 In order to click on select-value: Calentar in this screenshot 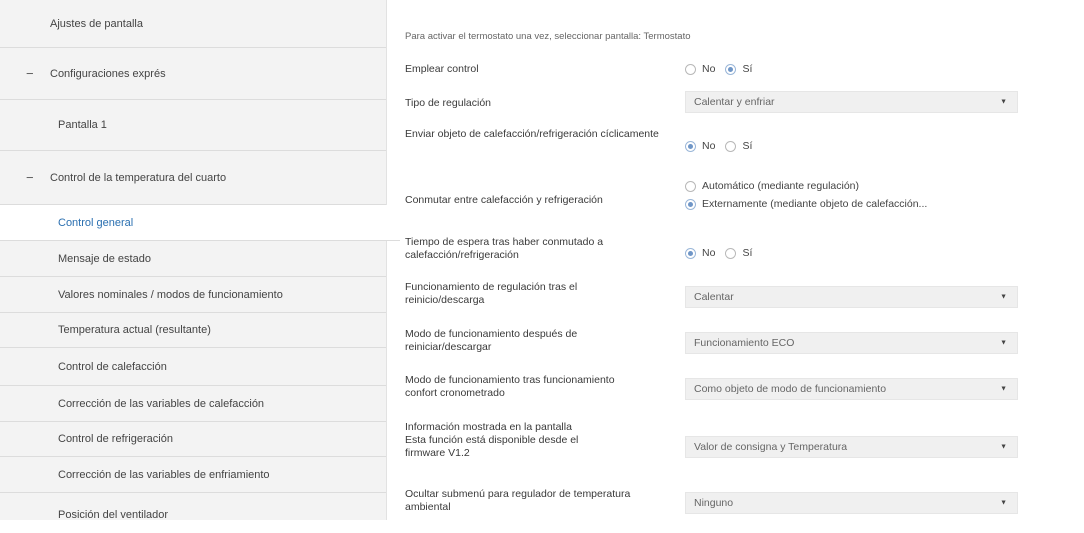, I will do `click(714, 297)`.